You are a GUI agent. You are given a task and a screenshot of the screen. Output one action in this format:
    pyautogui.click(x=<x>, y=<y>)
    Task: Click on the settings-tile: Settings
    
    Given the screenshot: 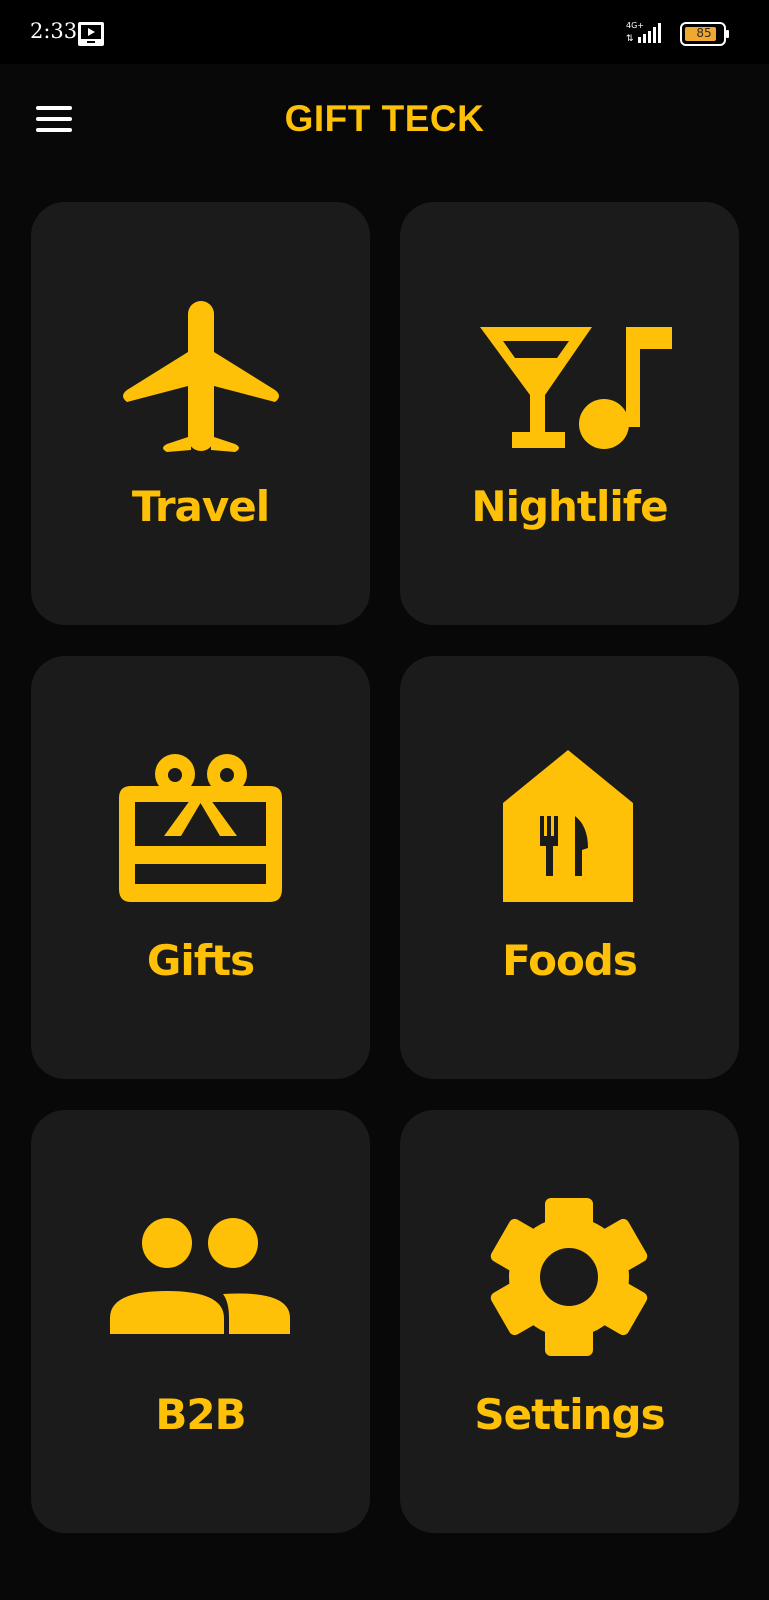 What is the action you would take?
    pyautogui.click(x=569, y=1321)
    